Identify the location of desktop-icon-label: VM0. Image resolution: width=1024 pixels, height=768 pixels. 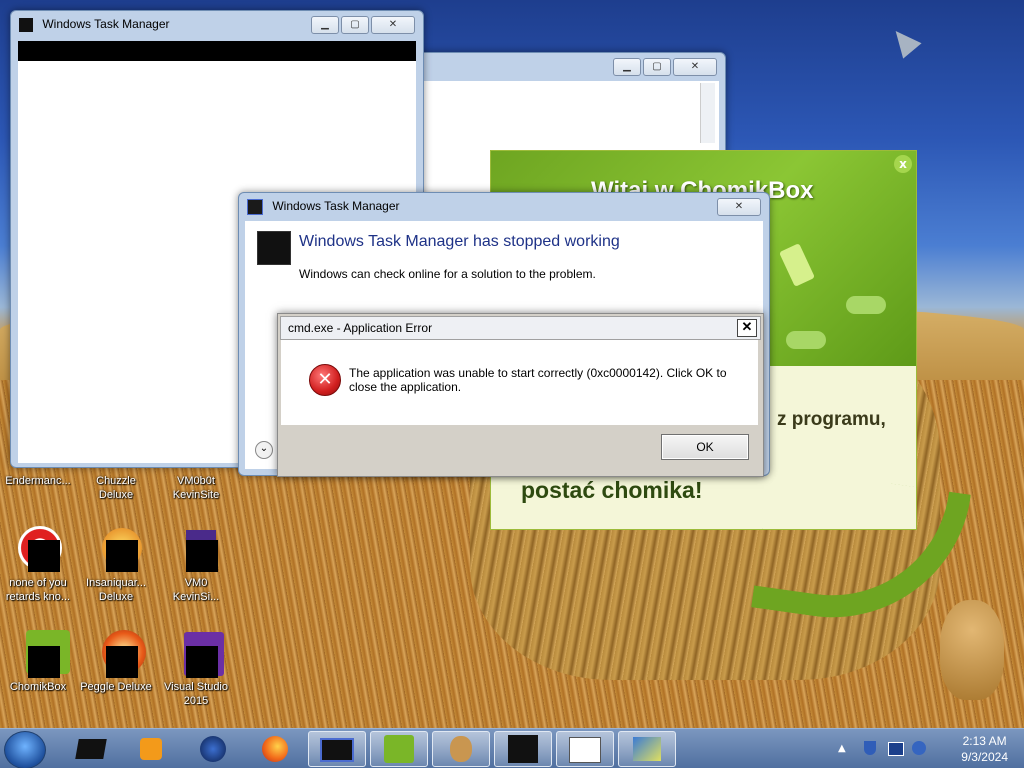
(196, 583).